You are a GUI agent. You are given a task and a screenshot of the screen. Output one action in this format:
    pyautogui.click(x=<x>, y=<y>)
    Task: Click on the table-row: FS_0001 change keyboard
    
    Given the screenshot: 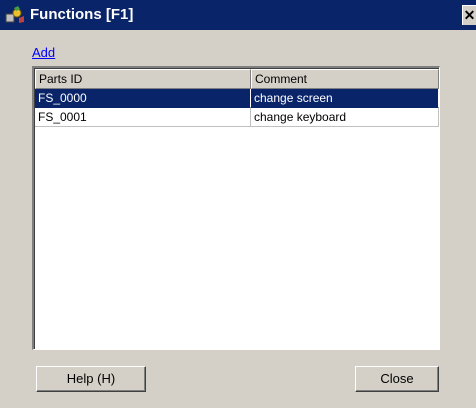 What is the action you would take?
    pyautogui.click(x=237, y=117)
    